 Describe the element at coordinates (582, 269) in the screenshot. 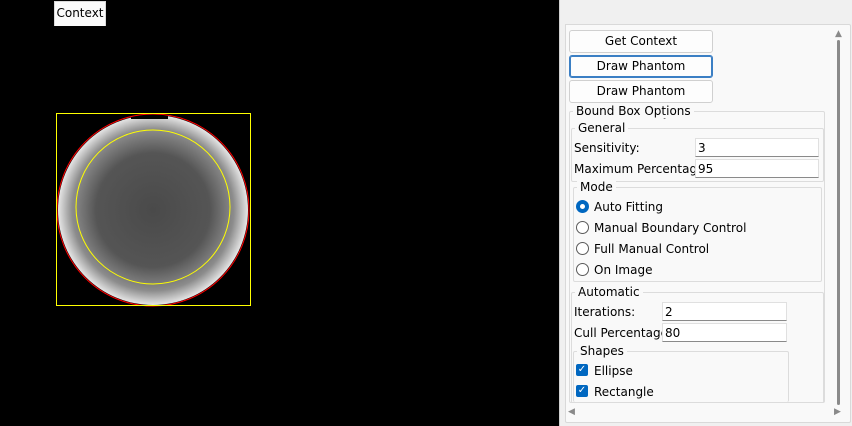

I see `on-image-radio` at that location.